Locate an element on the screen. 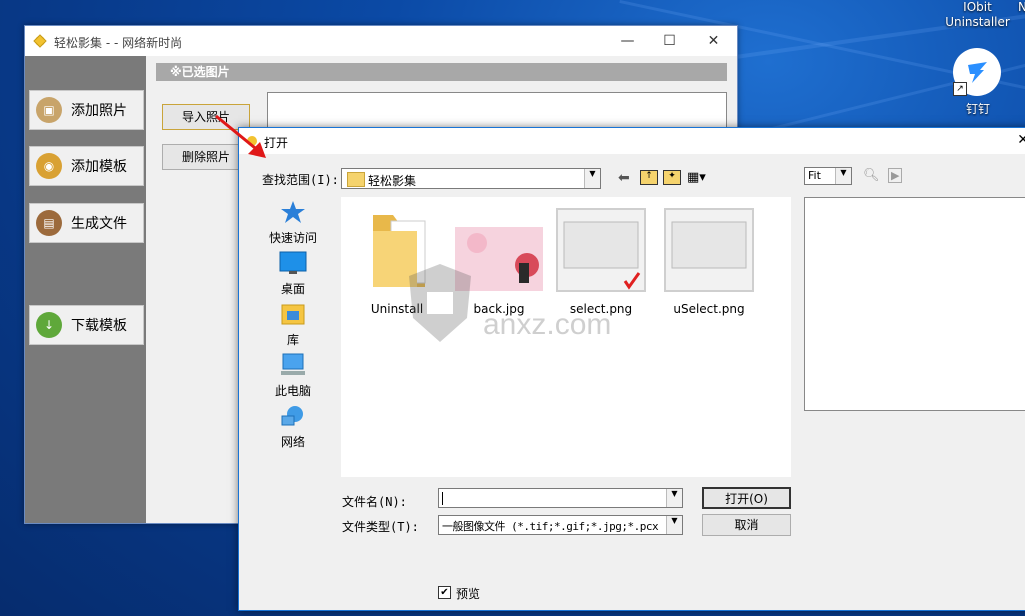 The height and width of the screenshot is (616, 1025). minimize-button: — is located at coordinates (627, 41).